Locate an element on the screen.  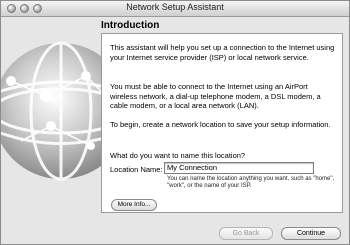
location-question: What do you want to name this location? is located at coordinates (178, 155).